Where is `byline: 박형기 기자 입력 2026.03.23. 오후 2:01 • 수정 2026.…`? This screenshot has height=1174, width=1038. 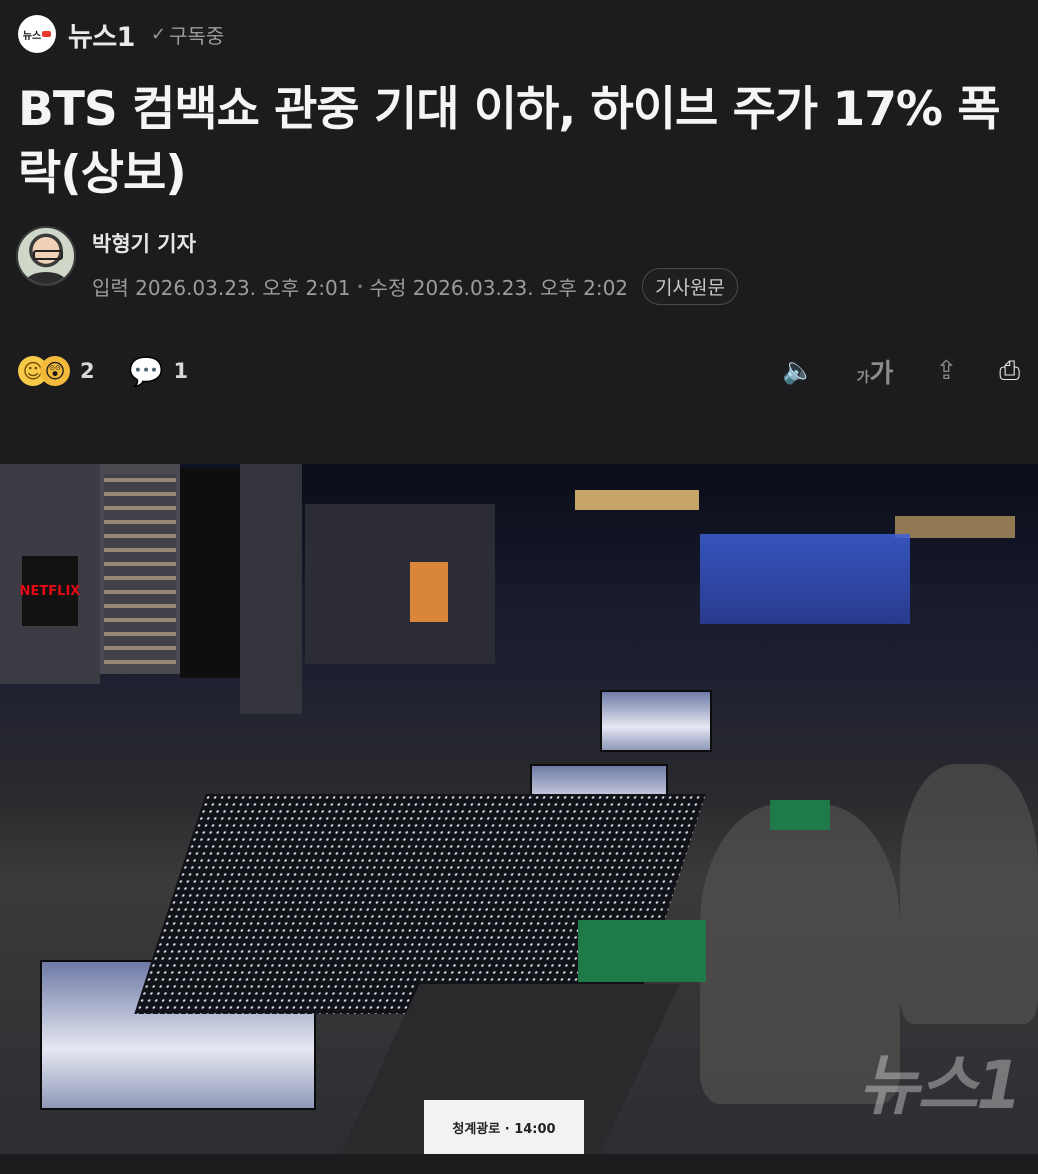 byline: 박형기 기자 입력 2026.03.23. 오후 2:01 • 수정 2026.… is located at coordinates (377, 265).